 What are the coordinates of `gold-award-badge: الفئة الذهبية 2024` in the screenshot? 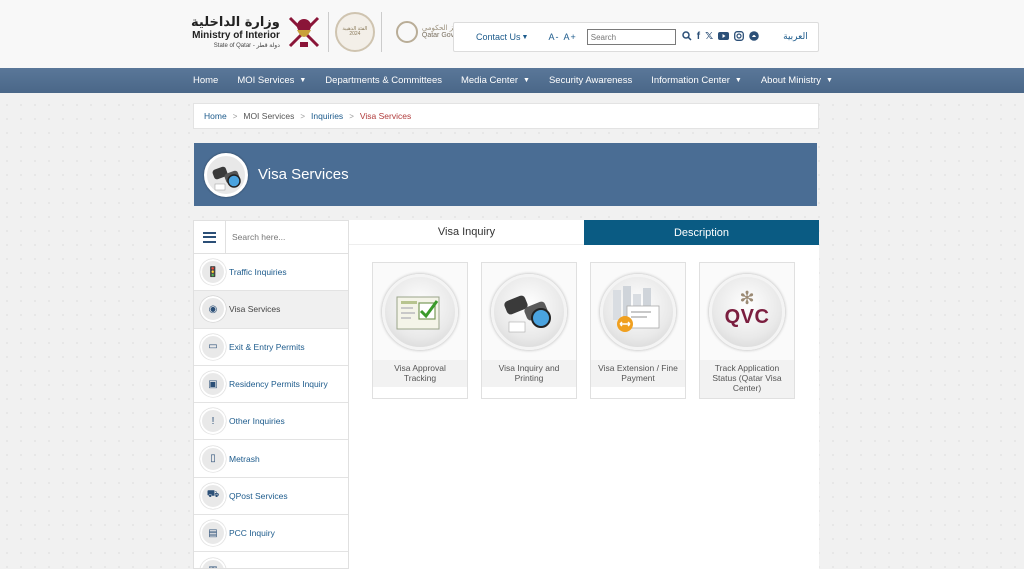 It's located at (354, 32).